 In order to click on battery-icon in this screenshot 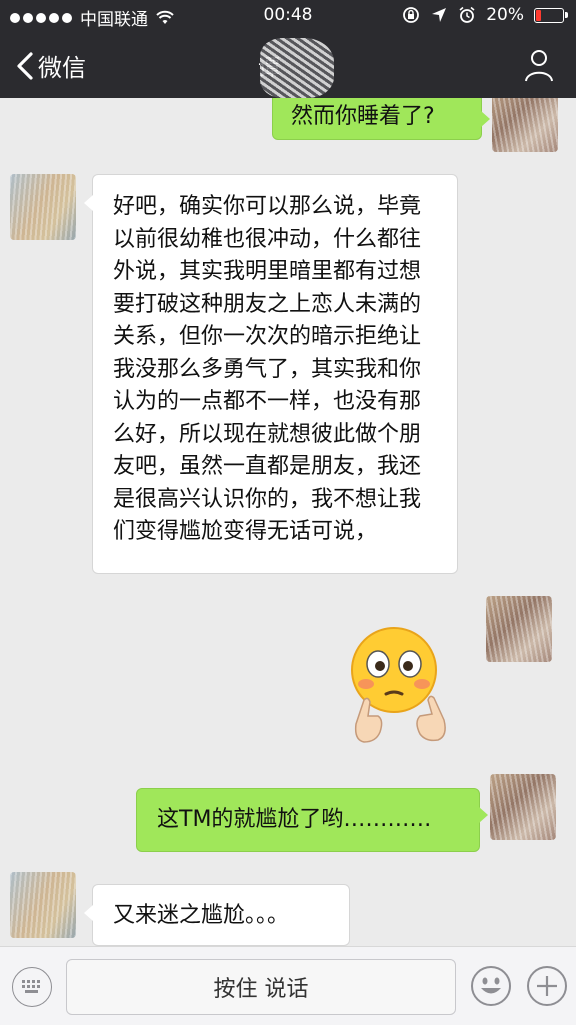, I will do `click(551, 15)`.